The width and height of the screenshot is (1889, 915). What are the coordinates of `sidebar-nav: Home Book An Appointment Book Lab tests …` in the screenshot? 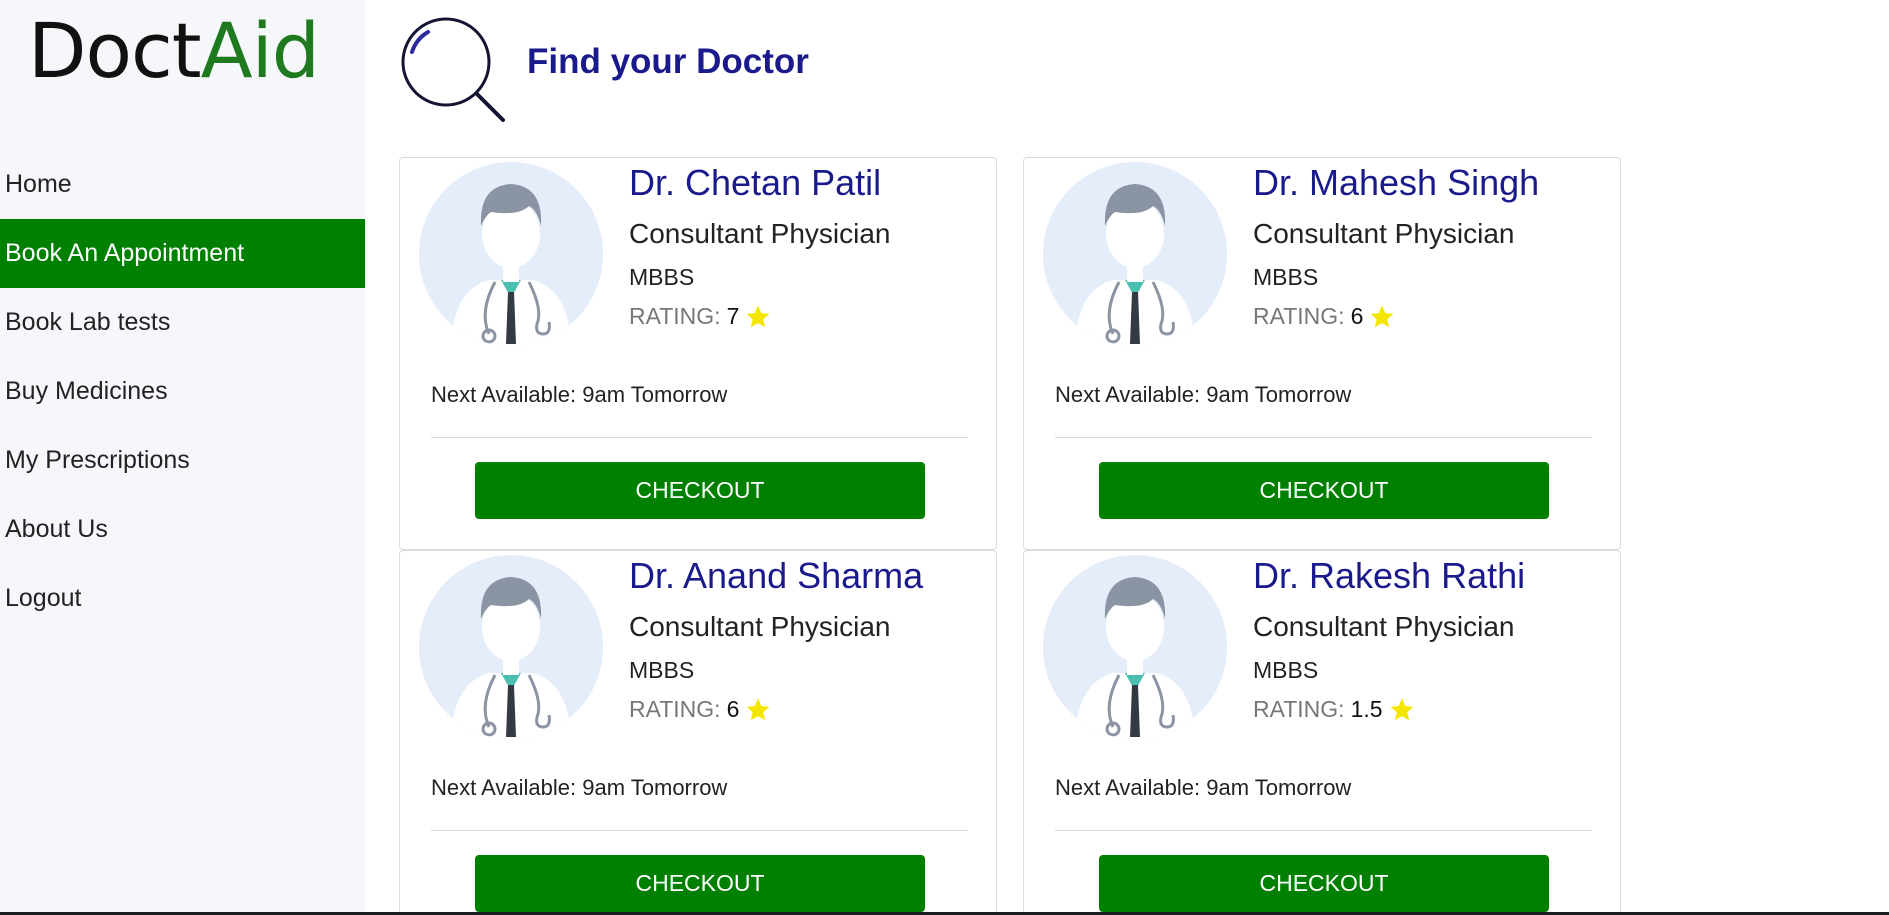 It's located at (182, 391).